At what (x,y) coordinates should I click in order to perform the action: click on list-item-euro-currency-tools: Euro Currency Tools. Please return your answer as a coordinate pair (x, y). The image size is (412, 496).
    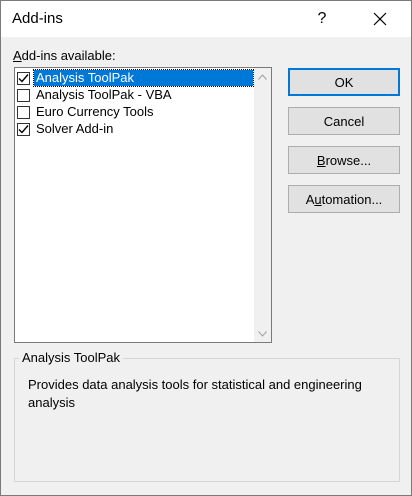
    Looking at the image, I should click on (135, 112).